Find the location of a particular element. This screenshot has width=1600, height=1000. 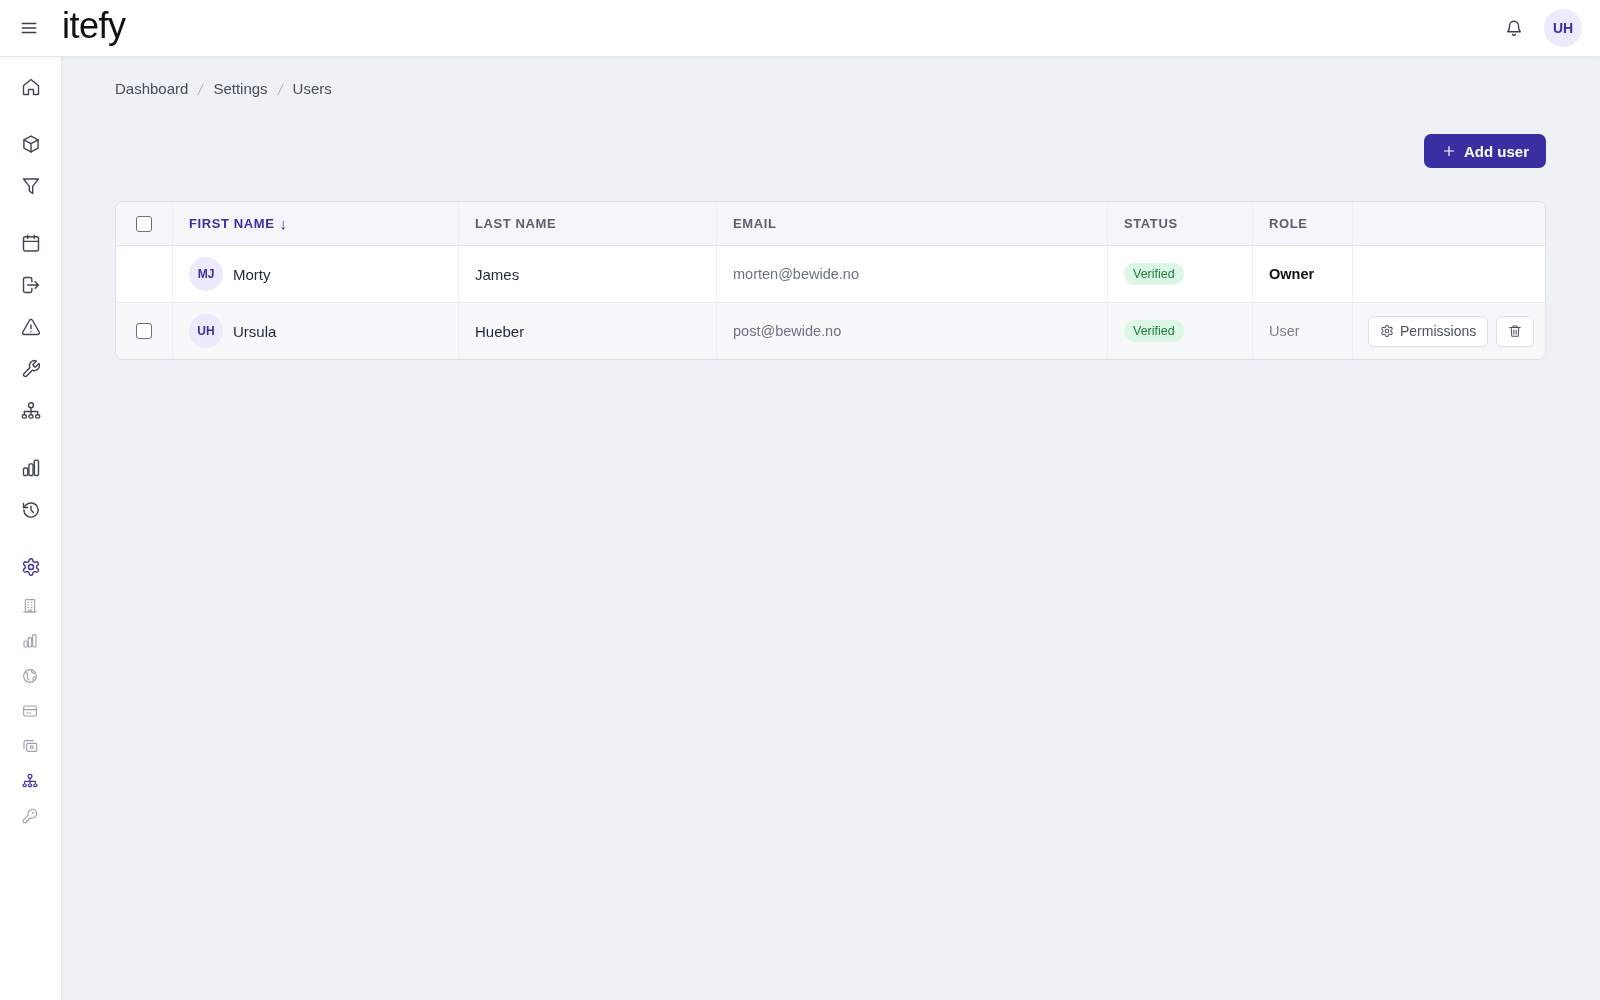

logo: itefy is located at coordinates (94, 28).